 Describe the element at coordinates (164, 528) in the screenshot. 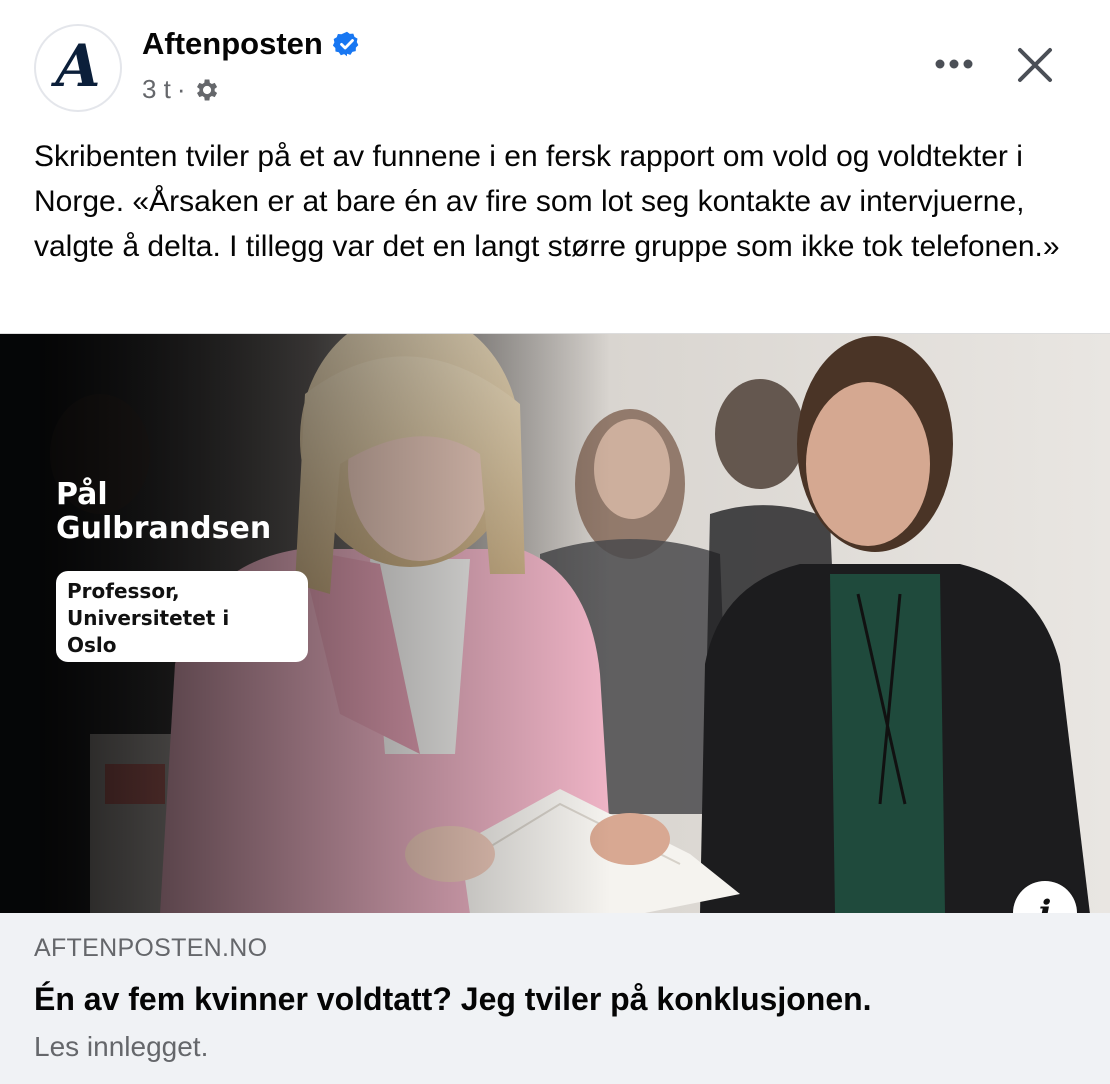

I see `author-name-line2: Gulbrandsen` at that location.